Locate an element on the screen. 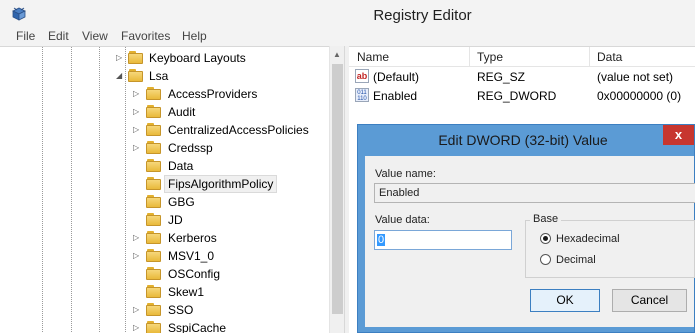 The height and width of the screenshot is (333, 695). list-header: Name Type Data is located at coordinates (522, 57).